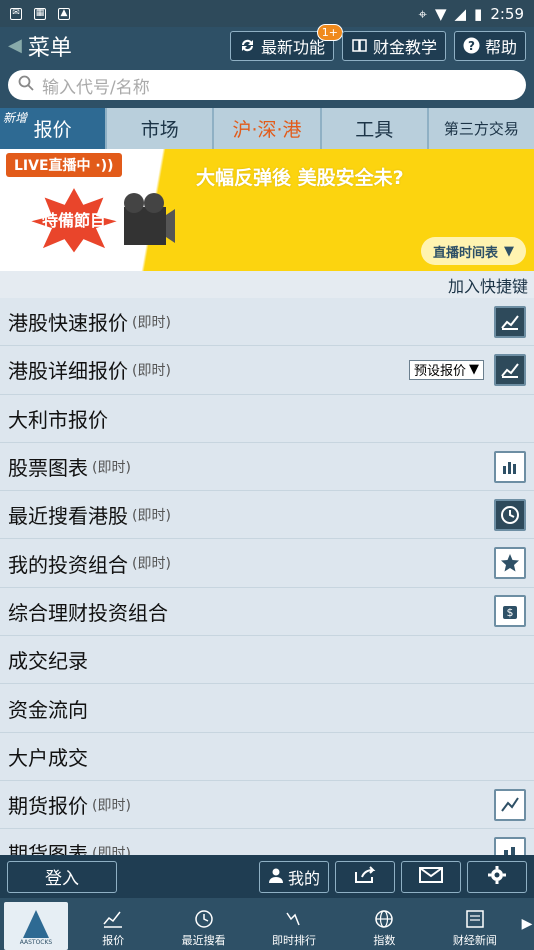  Describe the element at coordinates (36, 926) in the screenshot. I see `aastocks-logo: AASTOCKS` at that location.